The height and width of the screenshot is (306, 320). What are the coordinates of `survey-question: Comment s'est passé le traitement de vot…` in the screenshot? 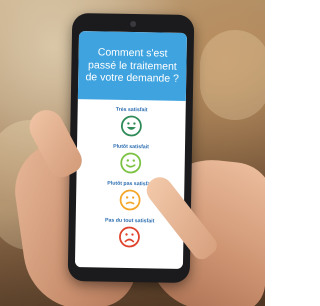 It's located at (132, 66).